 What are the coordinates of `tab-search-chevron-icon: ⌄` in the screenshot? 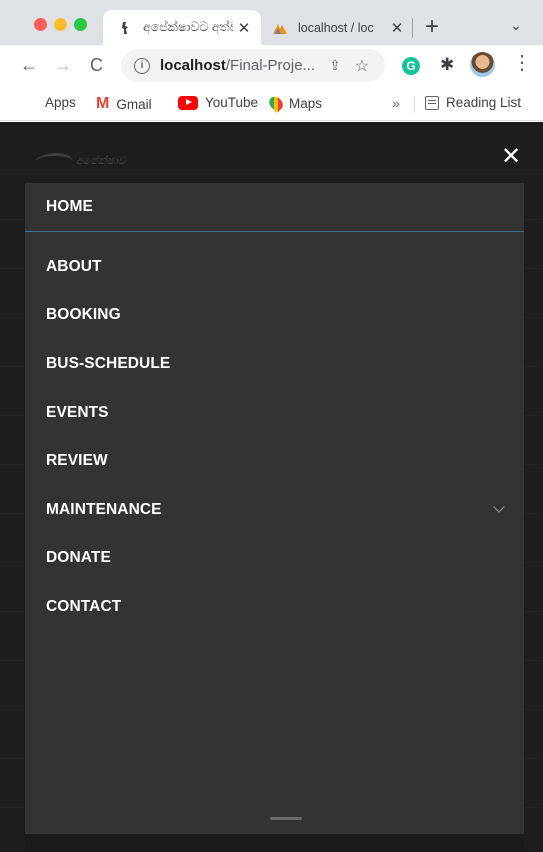 It's located at (516, 25).